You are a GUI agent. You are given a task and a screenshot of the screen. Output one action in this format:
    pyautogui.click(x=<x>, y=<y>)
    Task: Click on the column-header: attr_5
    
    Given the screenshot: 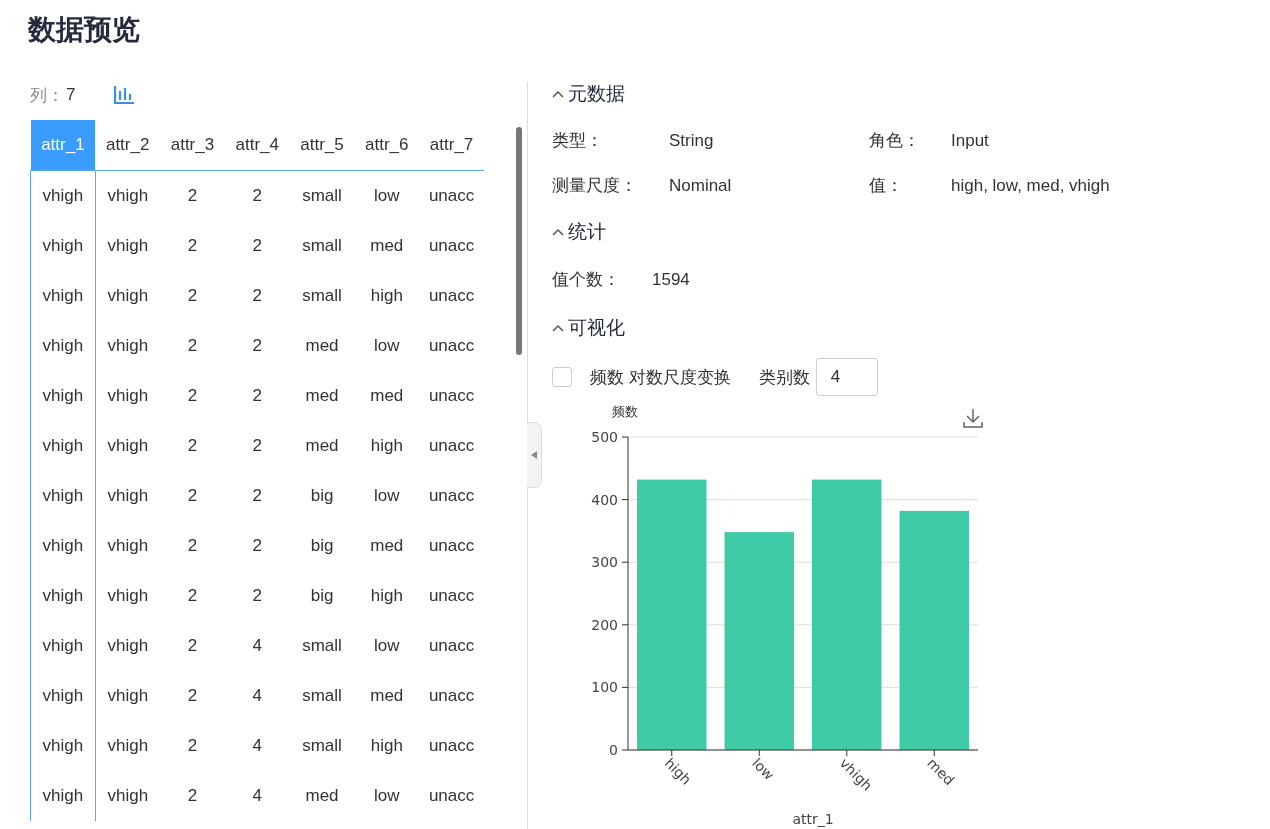 What is the action you would take?
    pyautogui.click(x=322, y=145)
    